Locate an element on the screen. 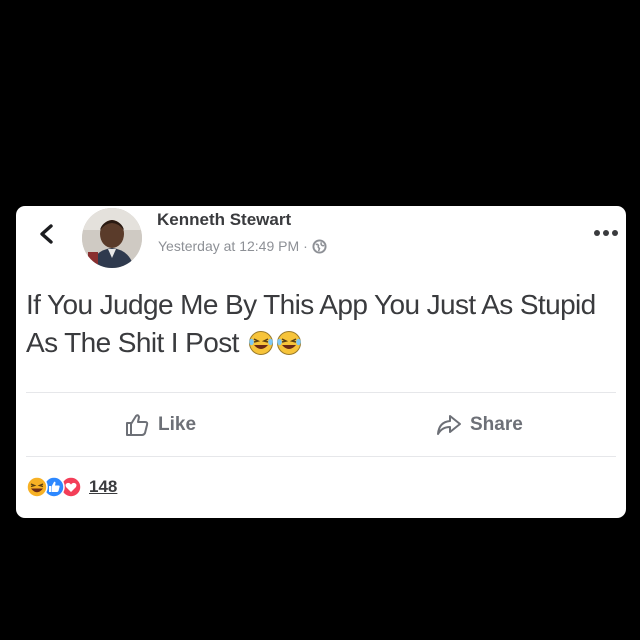  author-name: Kenneth Stewart is located at coordinates (224, 220).